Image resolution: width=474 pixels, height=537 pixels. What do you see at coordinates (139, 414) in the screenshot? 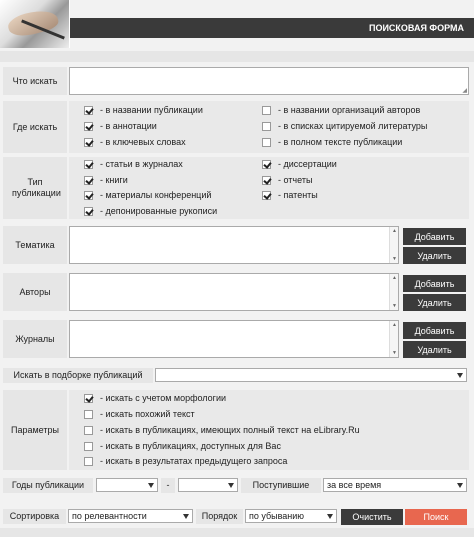
I see `param-similar: - искать похожий текст` at bounding box center [139, 414].